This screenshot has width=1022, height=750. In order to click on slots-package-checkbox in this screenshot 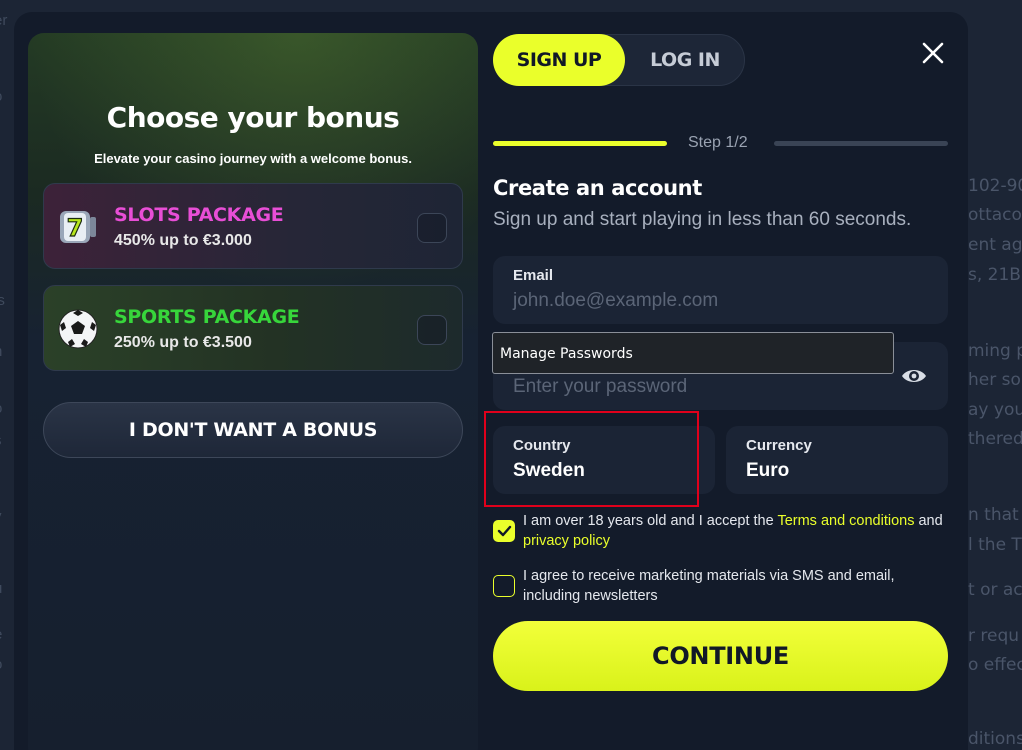, I will do `click(432, 228)`.